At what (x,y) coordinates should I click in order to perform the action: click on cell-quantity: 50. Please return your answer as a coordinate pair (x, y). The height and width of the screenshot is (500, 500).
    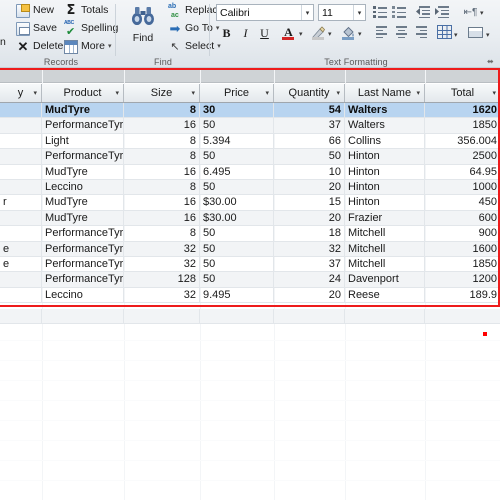
    Looking at the image, I should click on (309, 157).